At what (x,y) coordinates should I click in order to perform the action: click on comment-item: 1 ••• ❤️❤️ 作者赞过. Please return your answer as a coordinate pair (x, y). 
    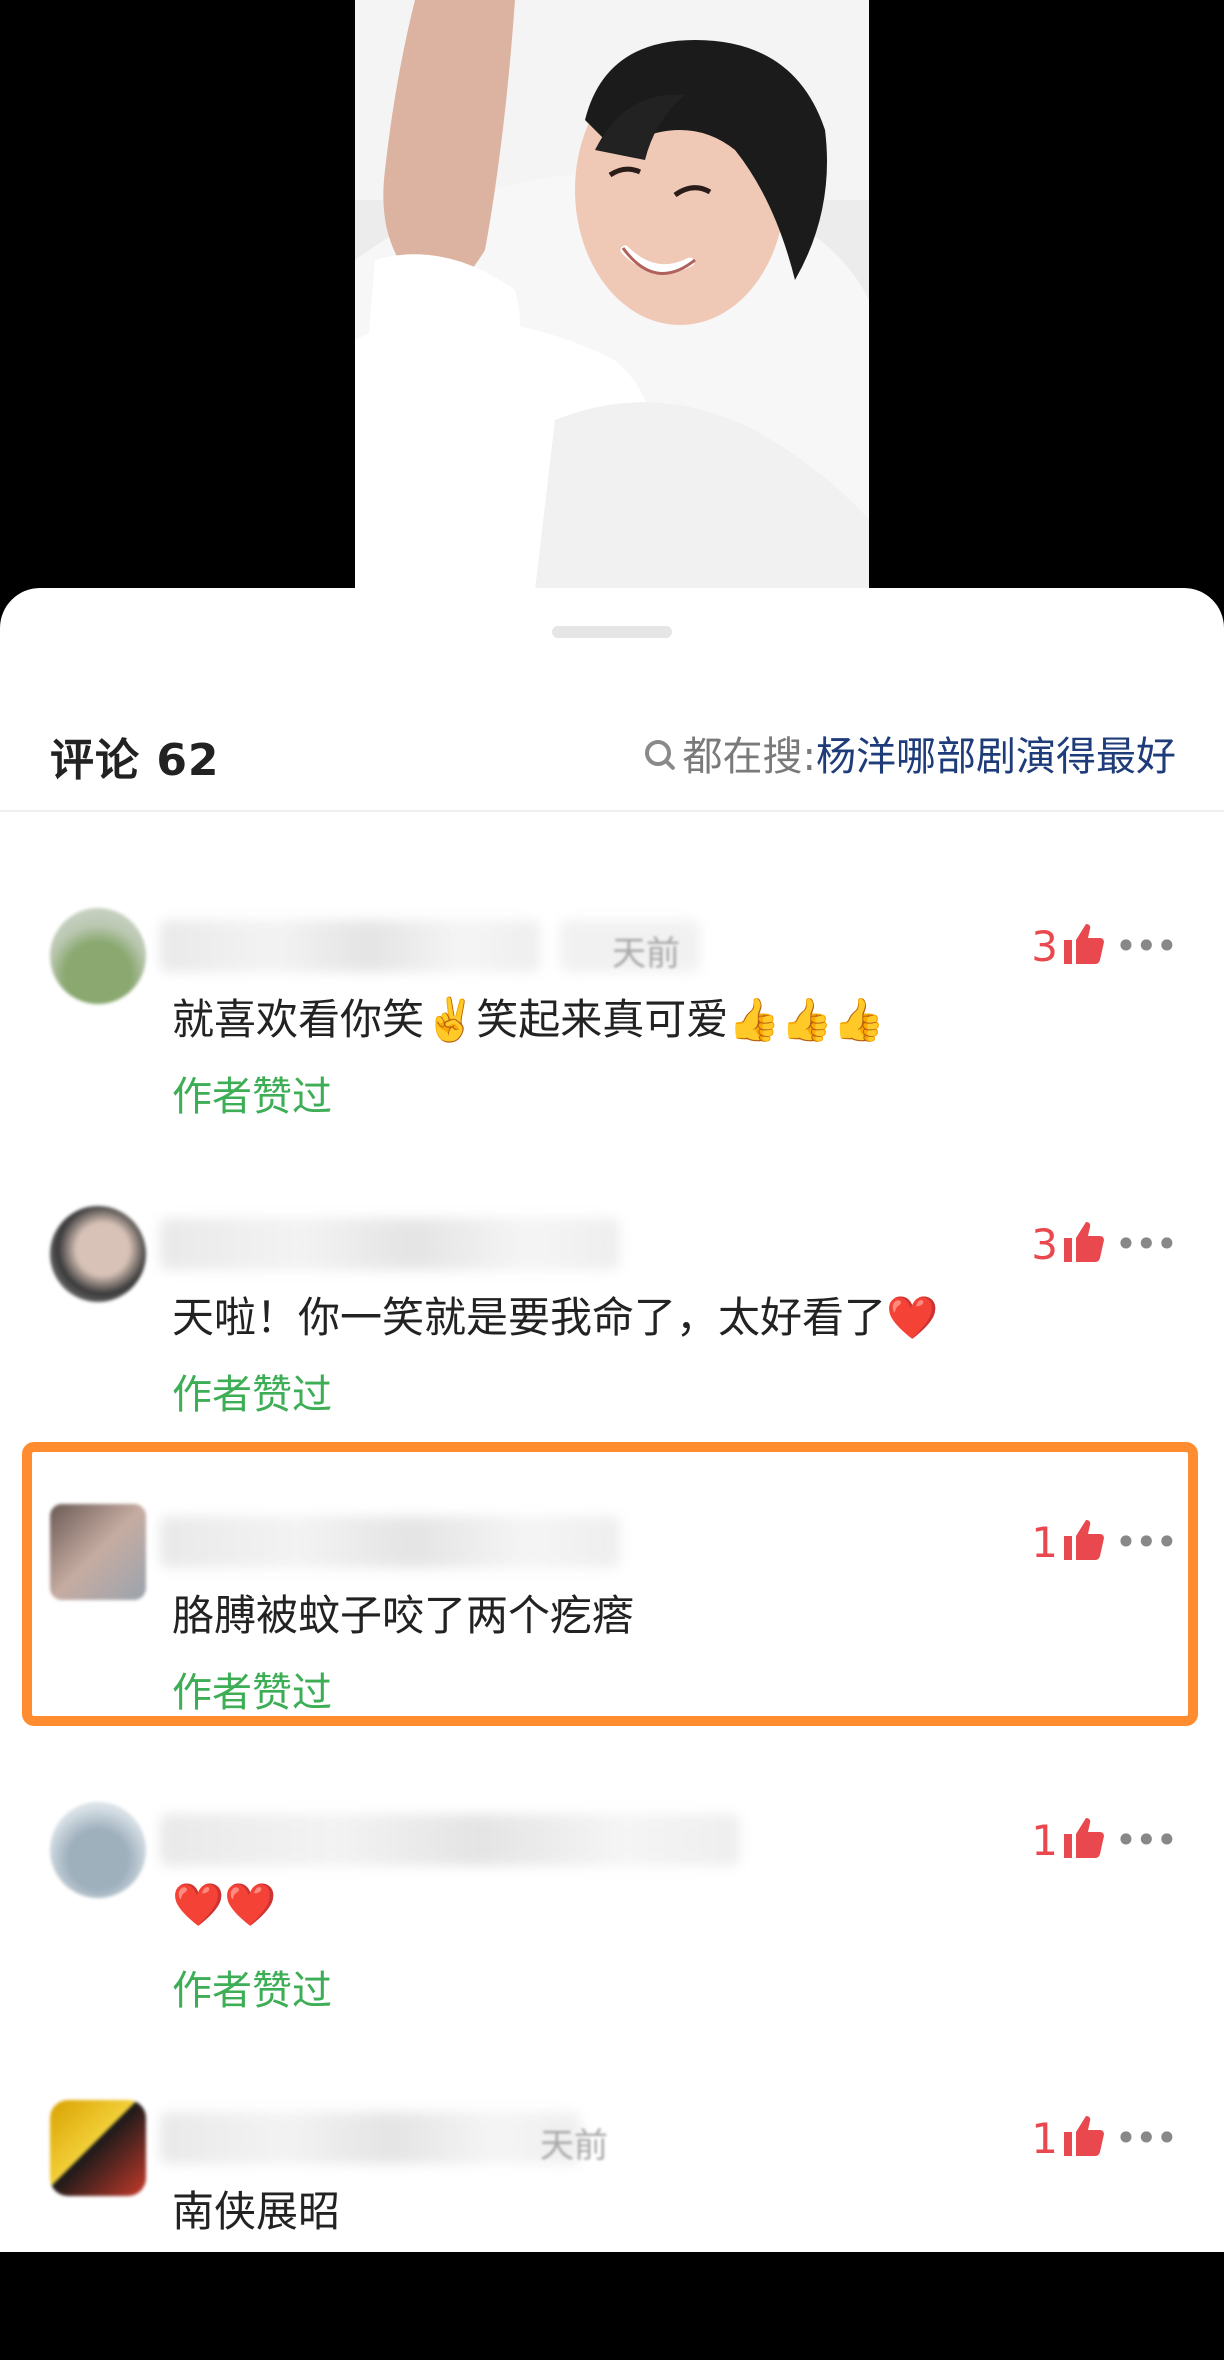
    Looking at the image, I should click on (612, 1932).